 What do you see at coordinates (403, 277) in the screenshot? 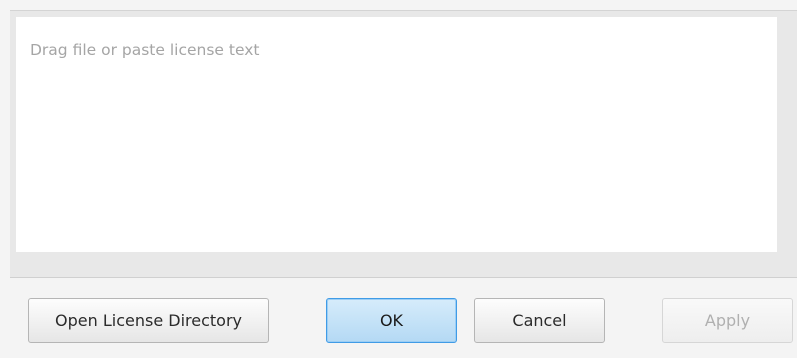
I see `button-bar-divider` at bounding box center [403, 277].